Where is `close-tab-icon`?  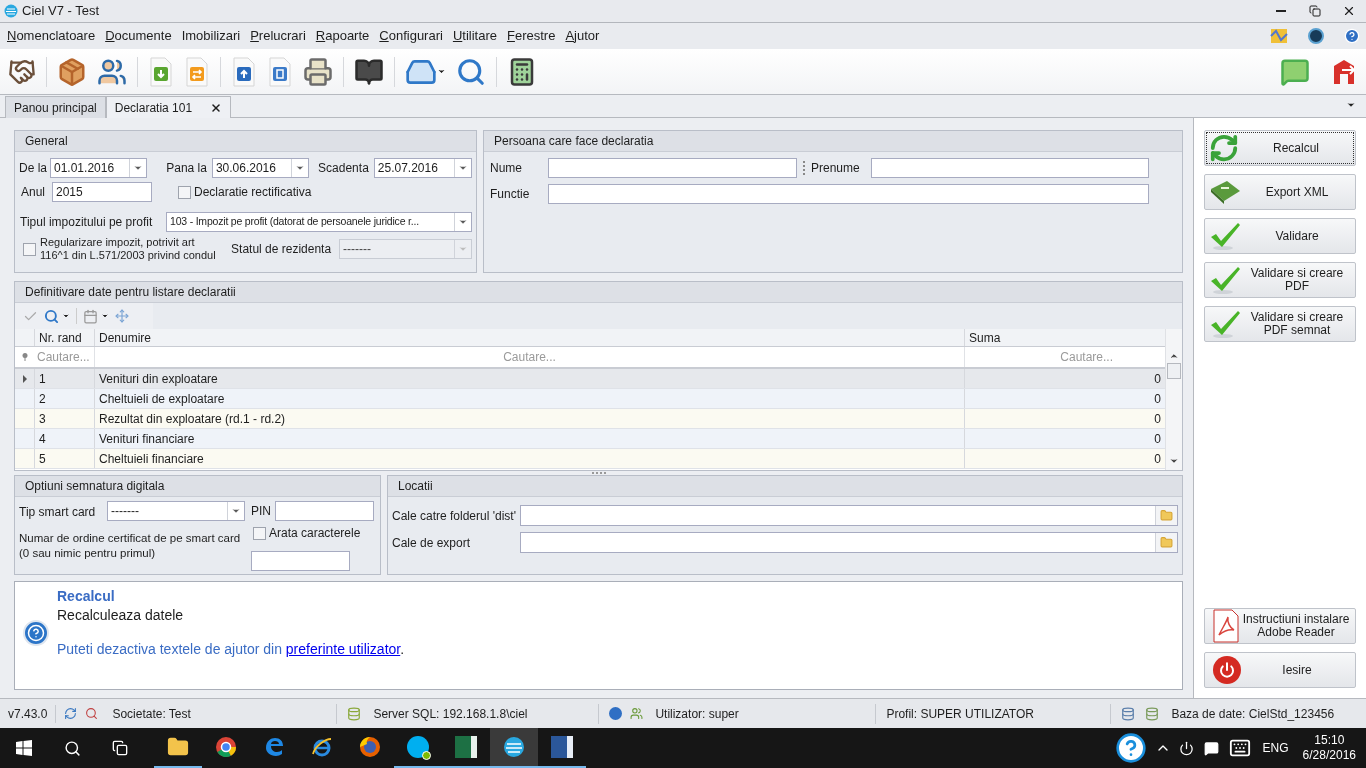 close-tab-icon is located at coordinates (216, 107).